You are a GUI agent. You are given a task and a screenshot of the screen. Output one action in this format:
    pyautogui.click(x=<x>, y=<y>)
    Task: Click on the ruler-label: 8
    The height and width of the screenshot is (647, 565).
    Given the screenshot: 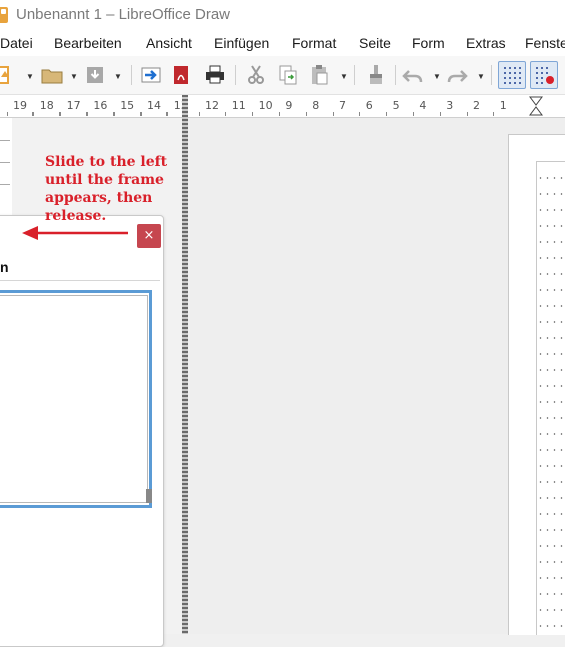 What is the action you would take?
    pyautogui.click(x=316, y=105)
    